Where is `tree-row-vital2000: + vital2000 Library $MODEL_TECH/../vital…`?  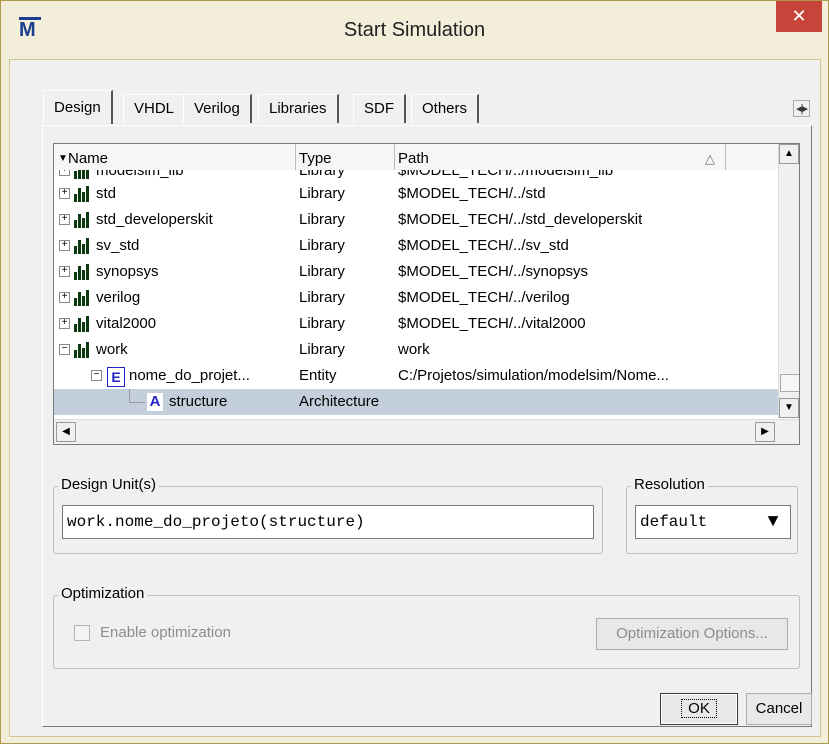 tree-row-vital2000: + vital2000 Library $MODEL_TECH/../vital… is located at coordinates (416, 324).